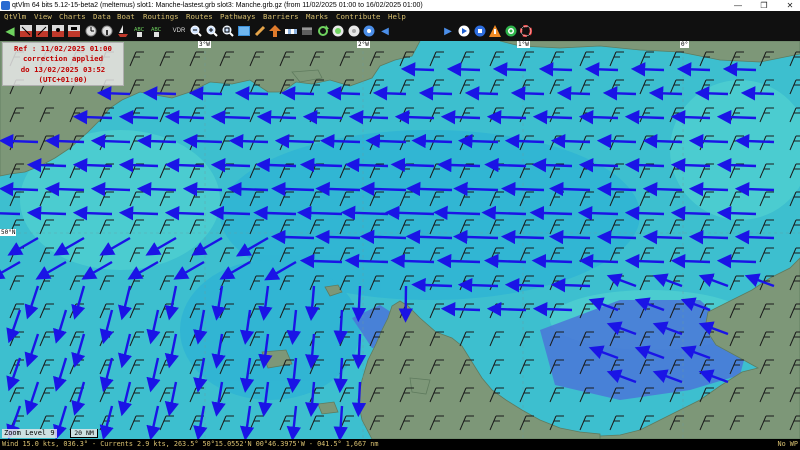 This screenshot has width=800, height=450. I want to click on menu-barriers: Barriers, so click(281, 16).